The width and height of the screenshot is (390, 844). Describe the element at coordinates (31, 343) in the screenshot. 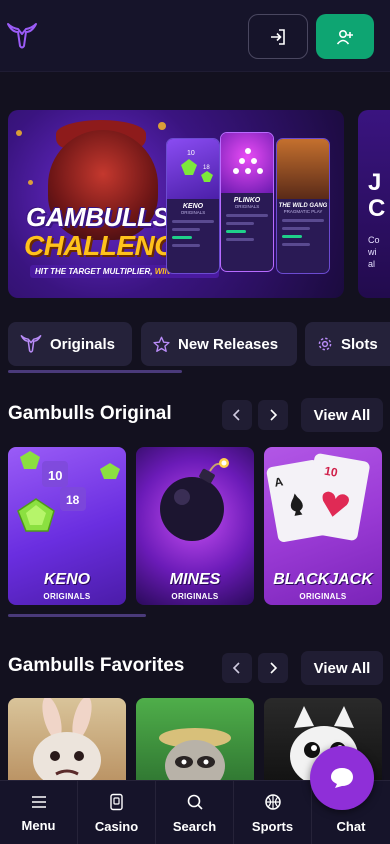

I see `bull-icon` at that location.